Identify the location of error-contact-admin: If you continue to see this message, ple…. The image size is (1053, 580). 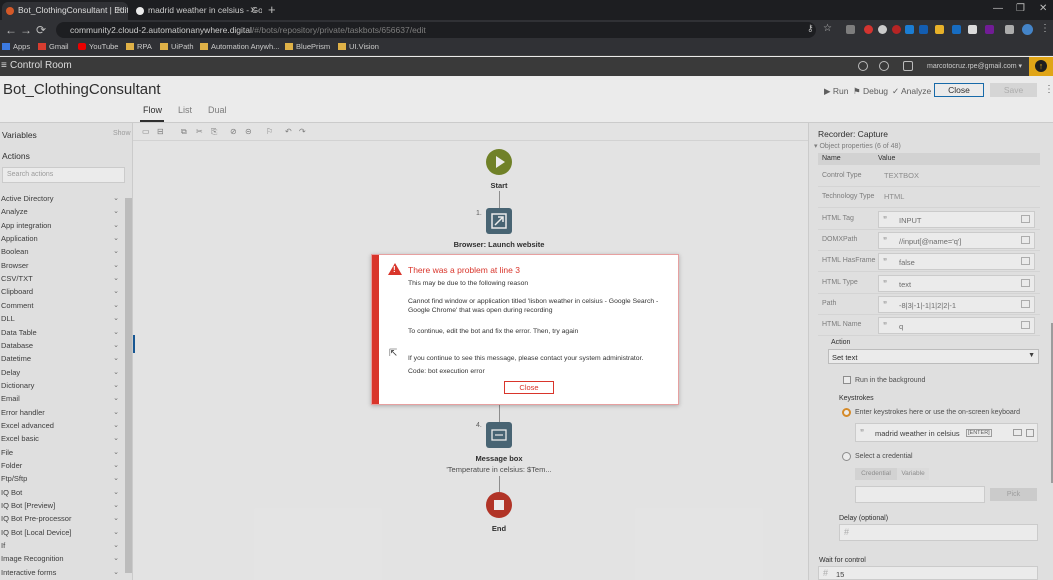
(526, 358).